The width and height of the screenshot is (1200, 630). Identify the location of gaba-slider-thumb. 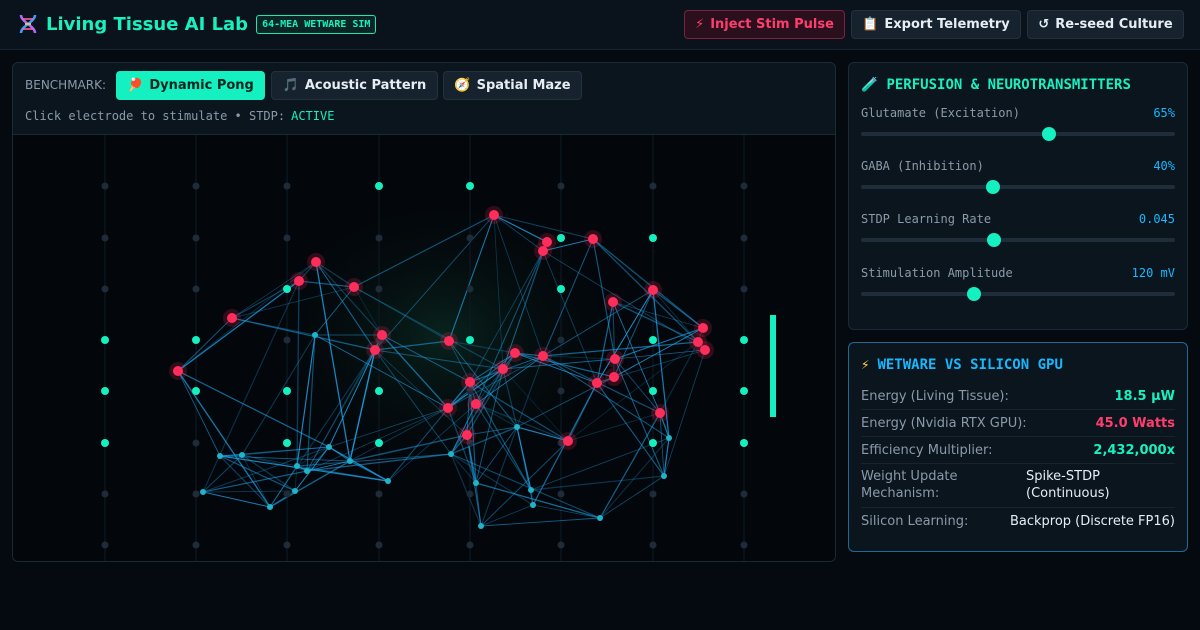
(992, 187).